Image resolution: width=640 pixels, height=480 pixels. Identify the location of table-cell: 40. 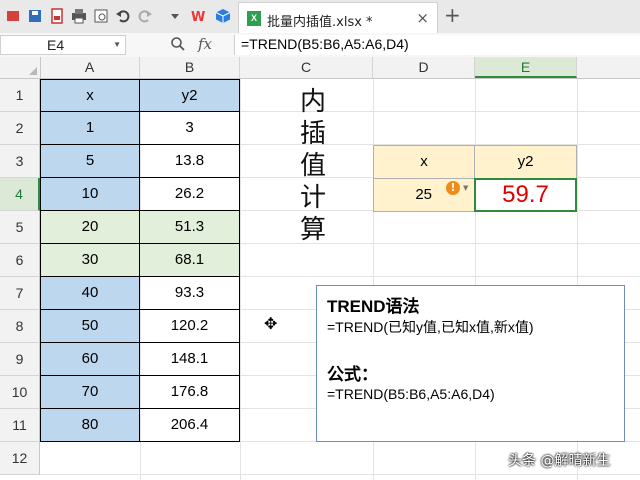
(90, 293).